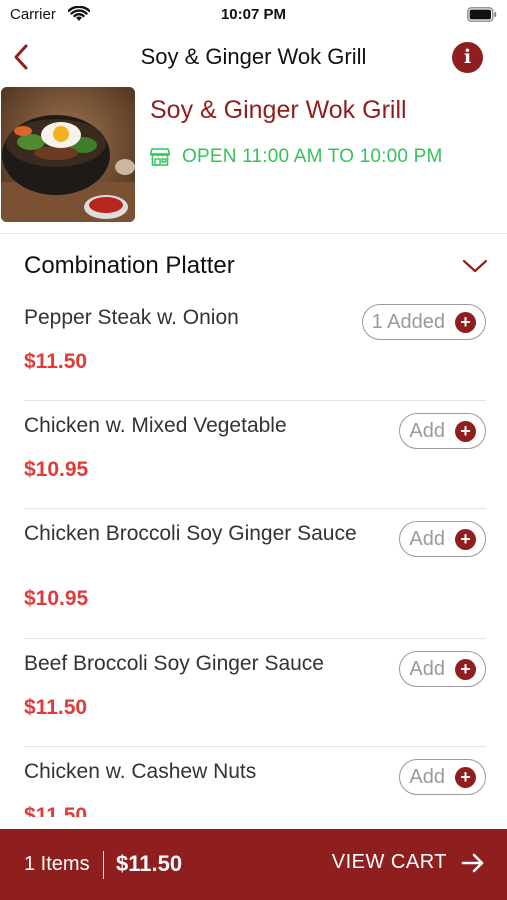 The width and height of the screenshot is (507, 900). Describe the element at coordinates (140, 771) in the screenshot. I see `item-name: Chicken w. Cashew Nuts` at that location.